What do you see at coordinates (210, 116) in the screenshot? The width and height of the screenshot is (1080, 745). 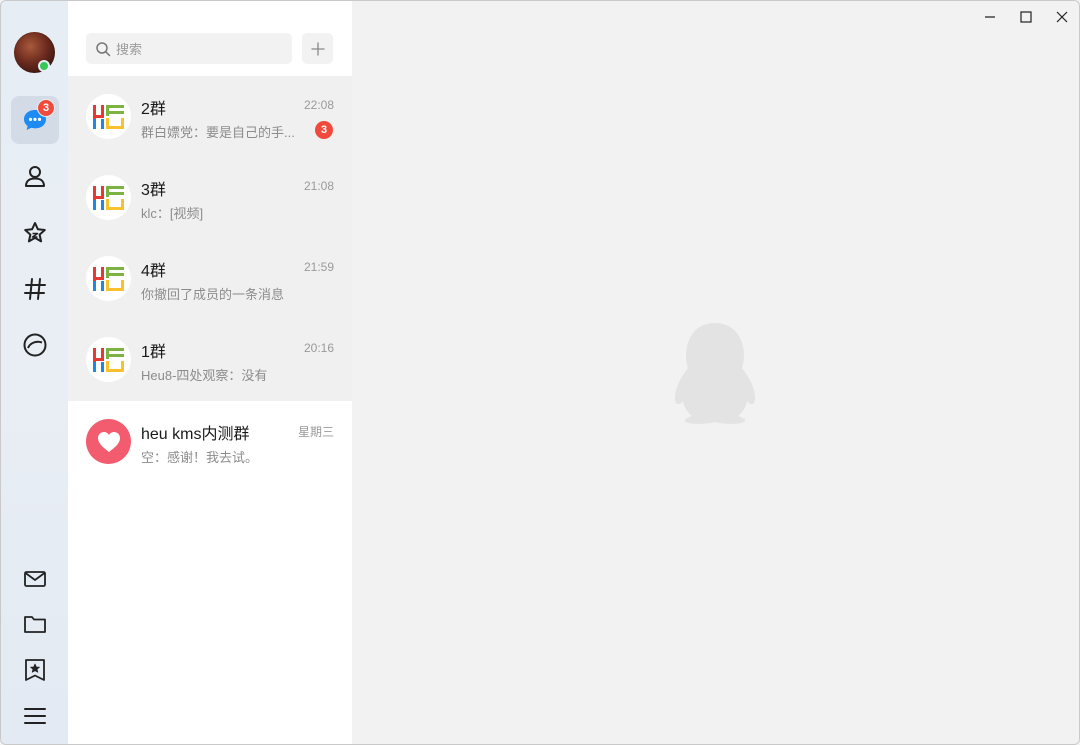 I see `conversation-item: 2群 群白嫖党：要是自己的手... 22:08 3` at bounding box center [210, 116].